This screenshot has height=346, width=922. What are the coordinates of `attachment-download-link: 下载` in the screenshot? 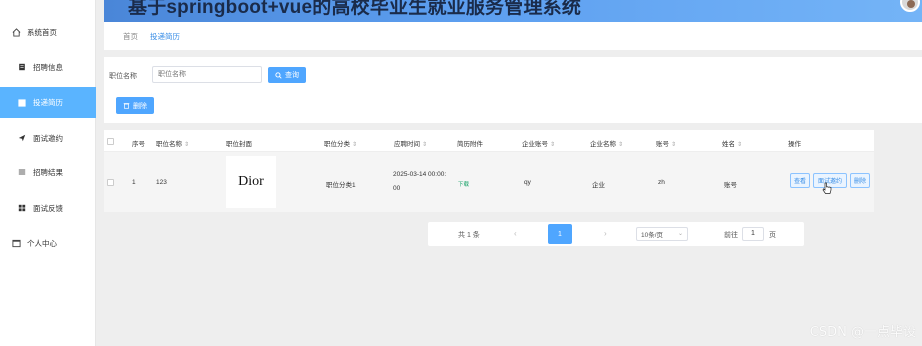 It's located at (463, 184).